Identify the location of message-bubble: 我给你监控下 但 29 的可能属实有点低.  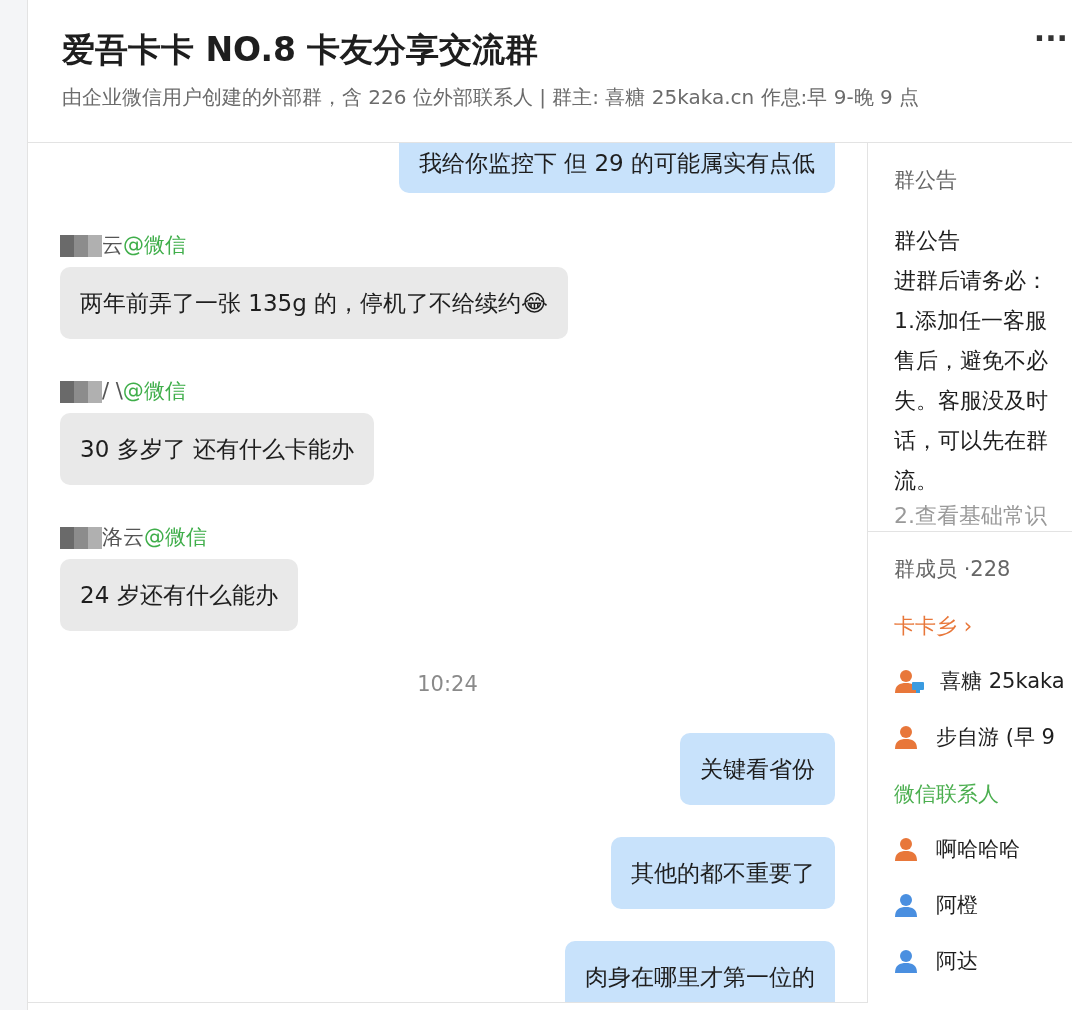
(616, 168).